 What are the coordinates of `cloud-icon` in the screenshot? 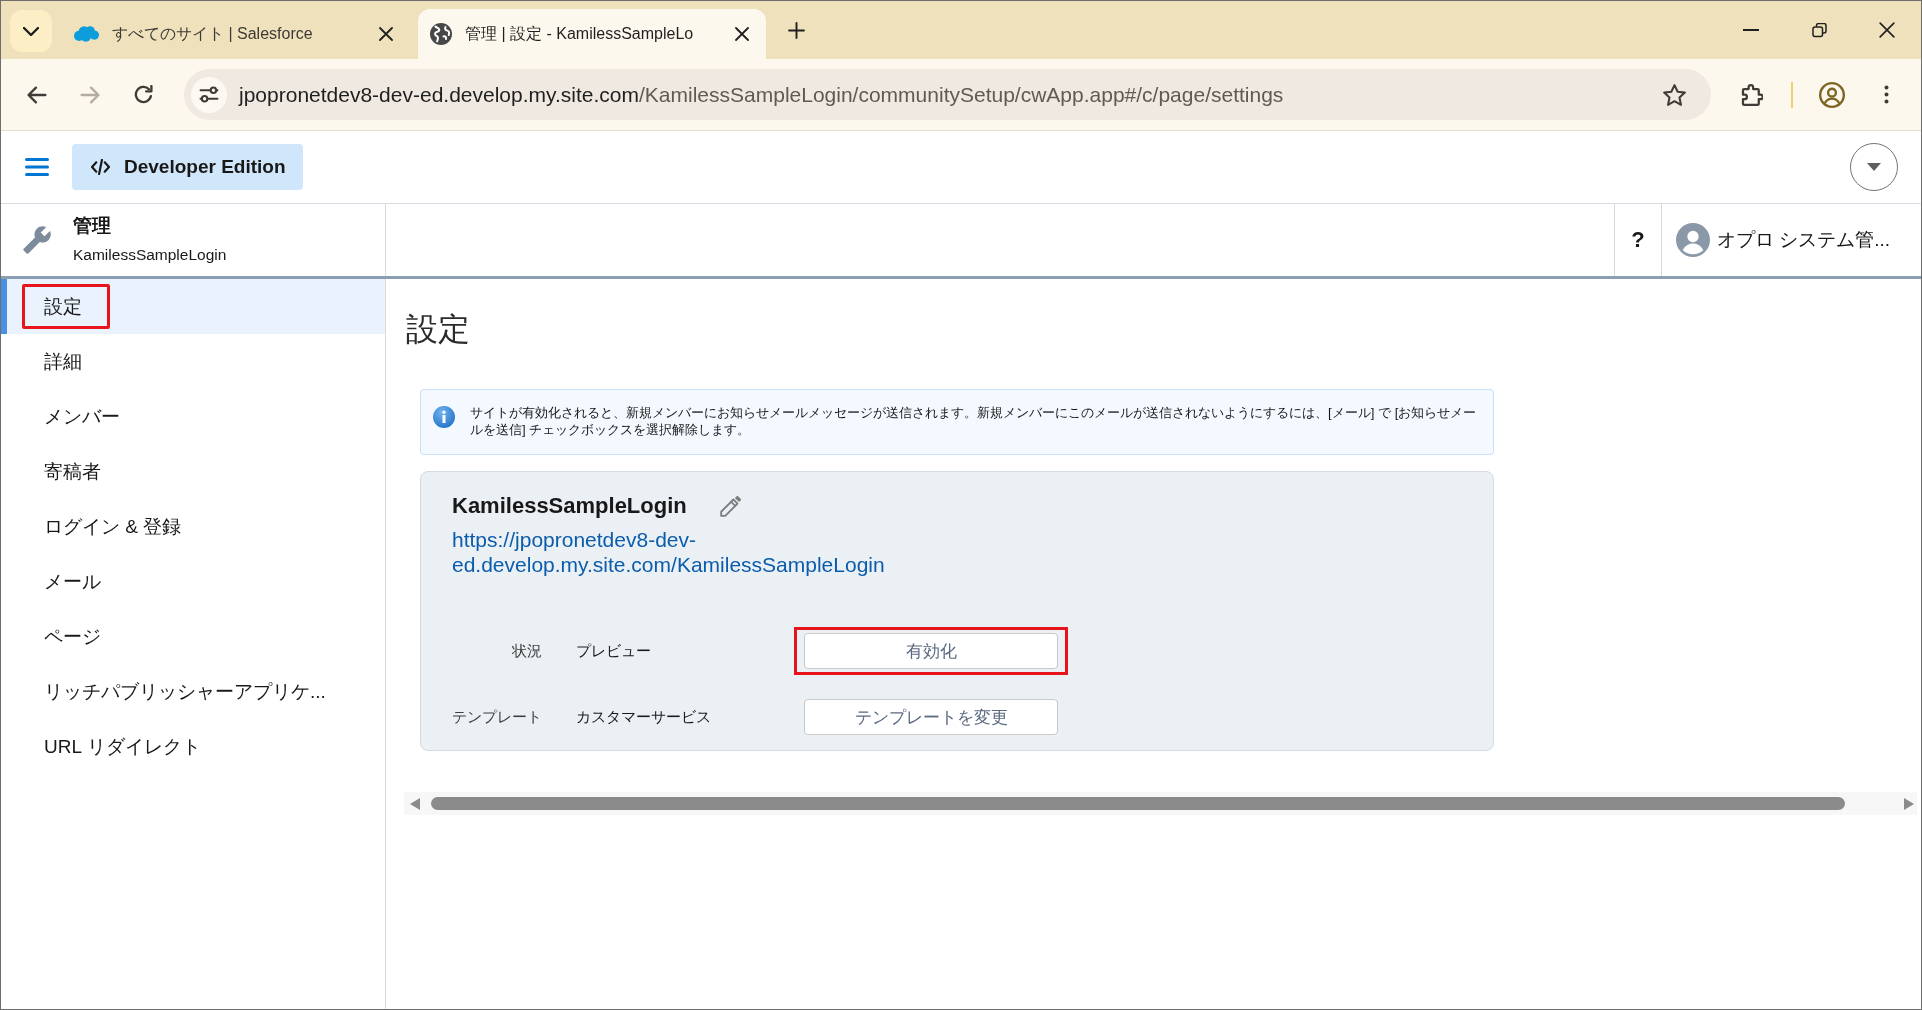 It's located at (86, 34).